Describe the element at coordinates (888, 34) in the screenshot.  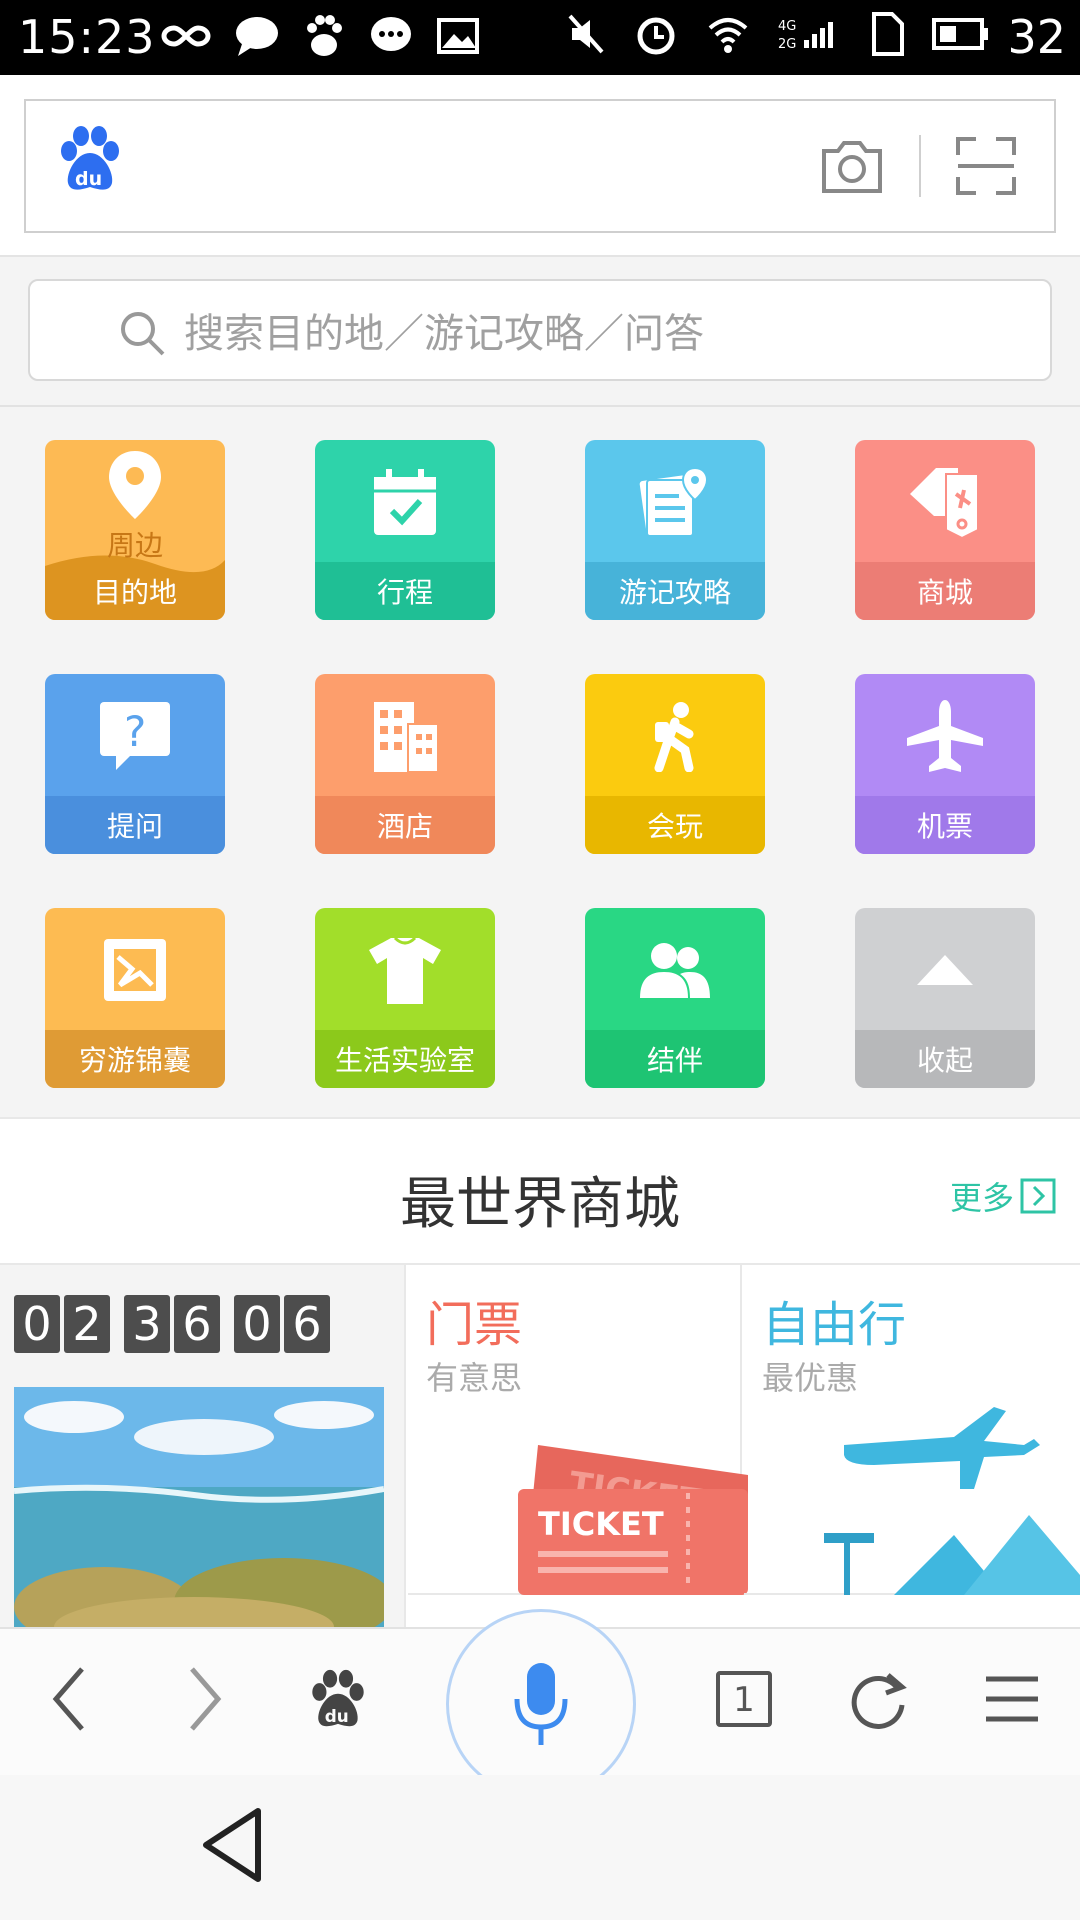
I see `sim-card-icon` at that location.